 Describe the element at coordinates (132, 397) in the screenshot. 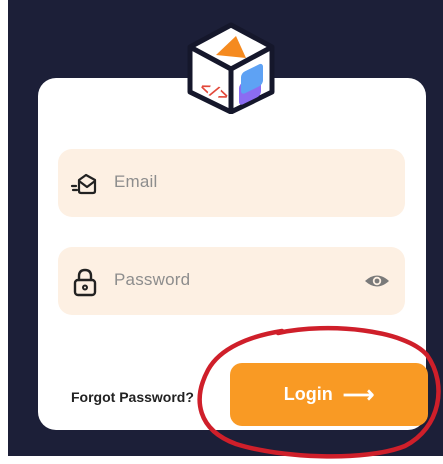

I see `forgot-password-link: Forgot Password?` at that location.